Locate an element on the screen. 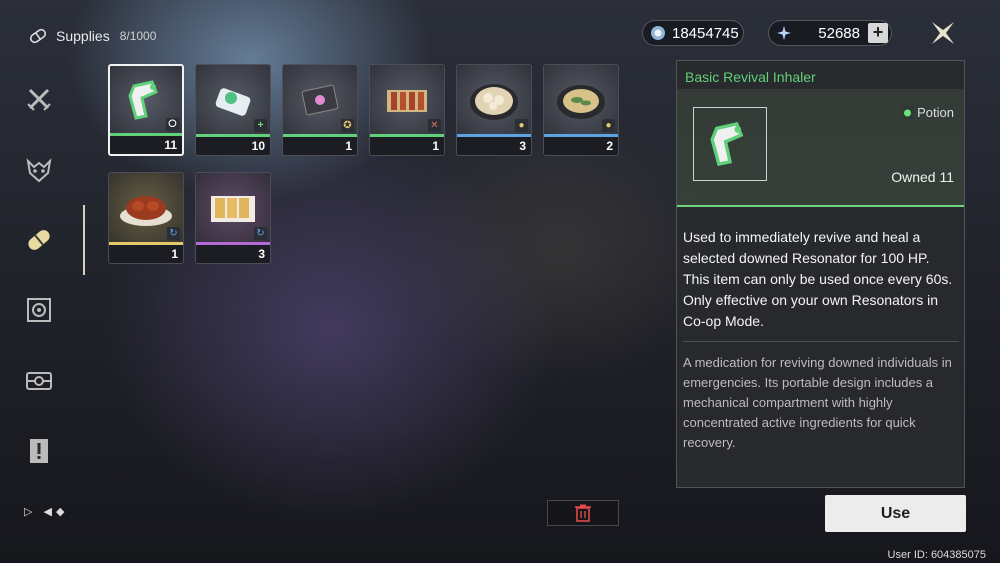 This screenshot has width=1000, height=563. discard-button is located at coordinates (583, 513).